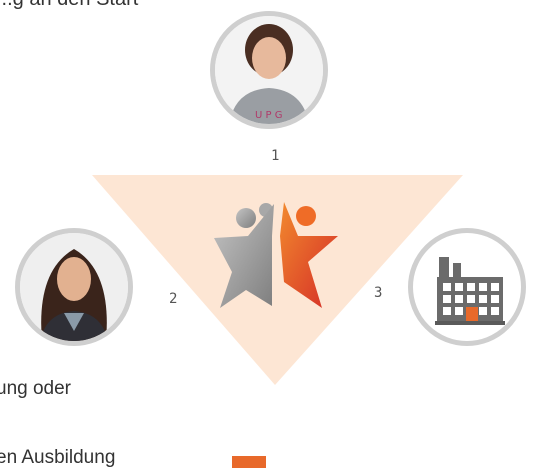 The height and width of the screenshot is (469, 538). Describe the element at coordinates (276, 255) in the screenshot. I see `star-logo-icon` at that location.